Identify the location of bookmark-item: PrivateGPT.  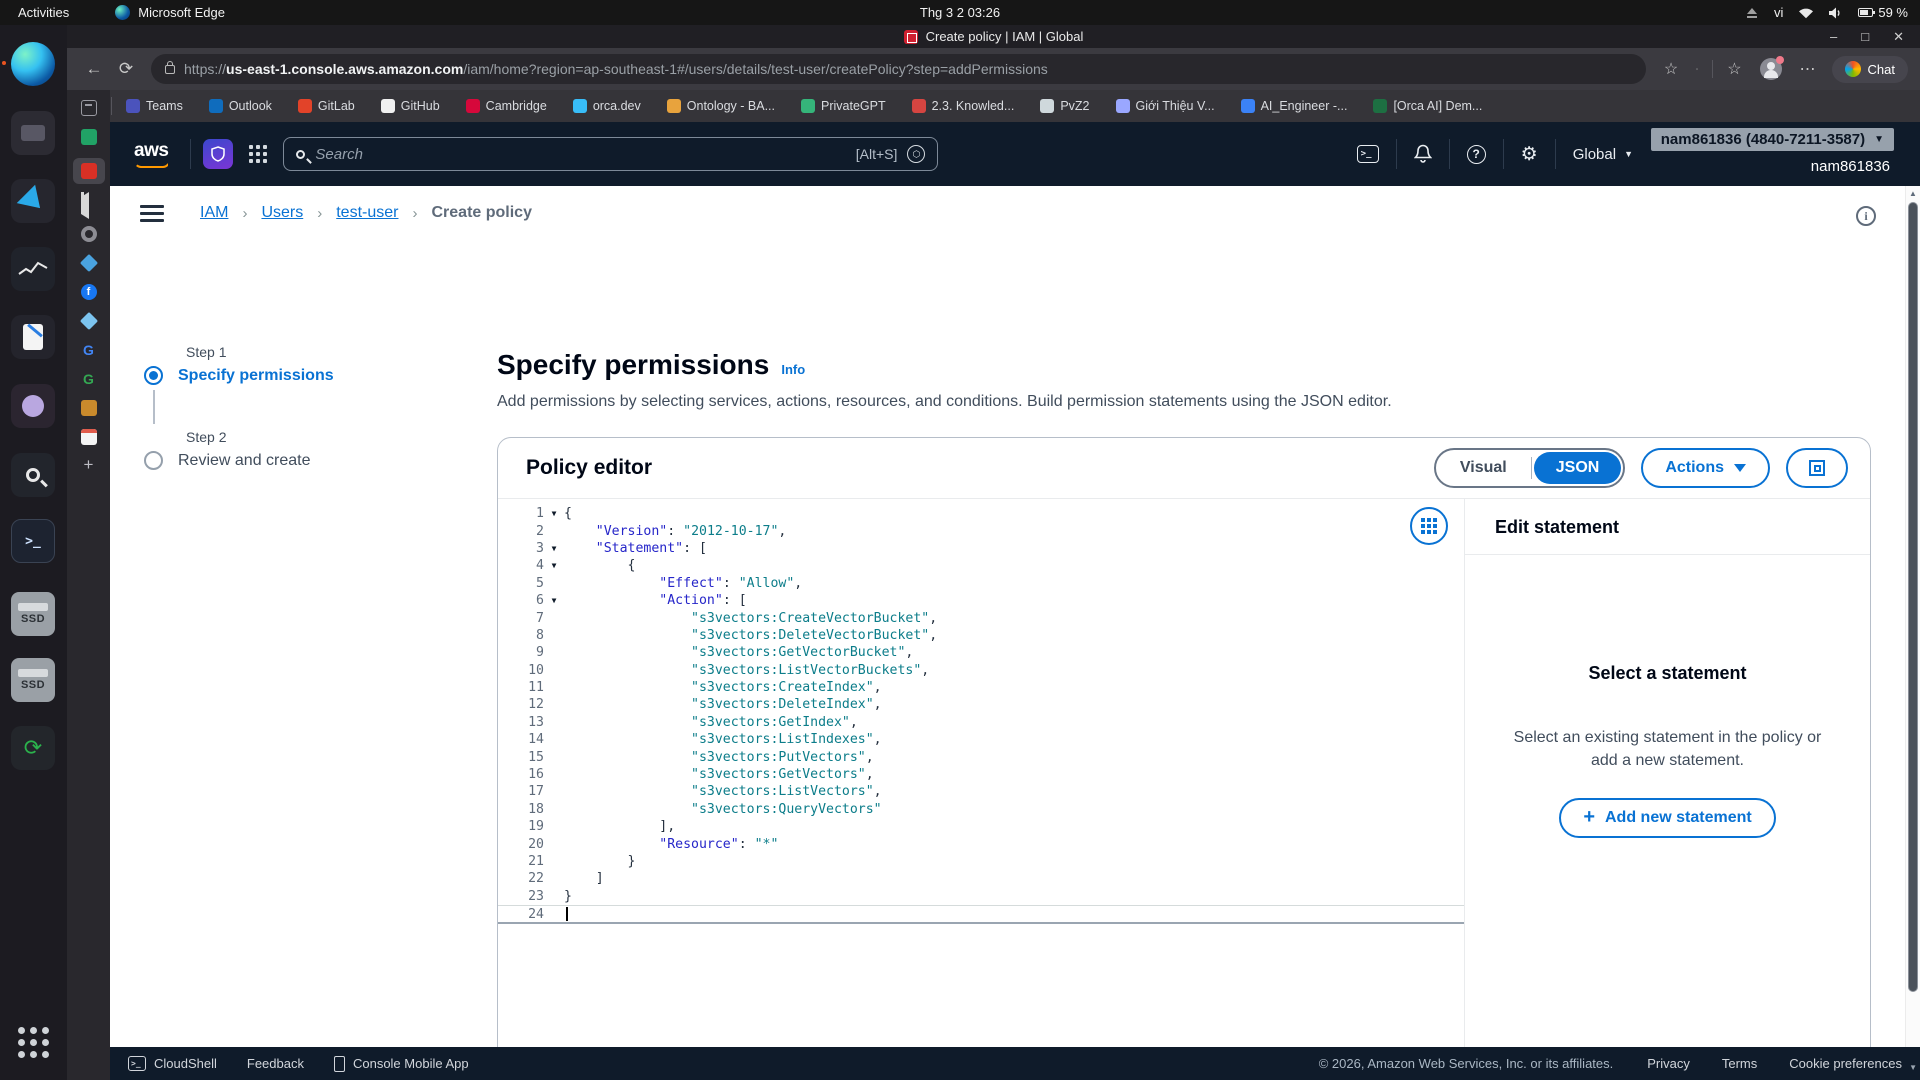
(843, 106).